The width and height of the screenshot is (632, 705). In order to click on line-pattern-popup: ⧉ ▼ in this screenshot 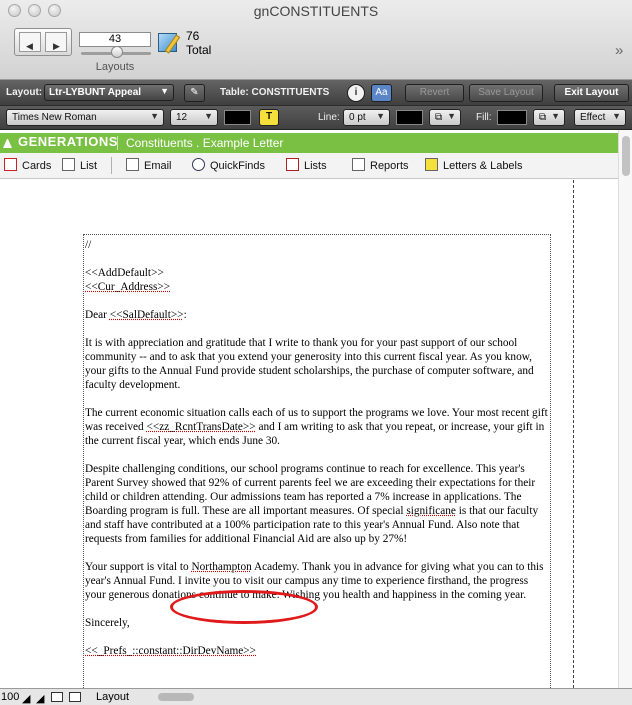, I will do `click(445, 117)`.